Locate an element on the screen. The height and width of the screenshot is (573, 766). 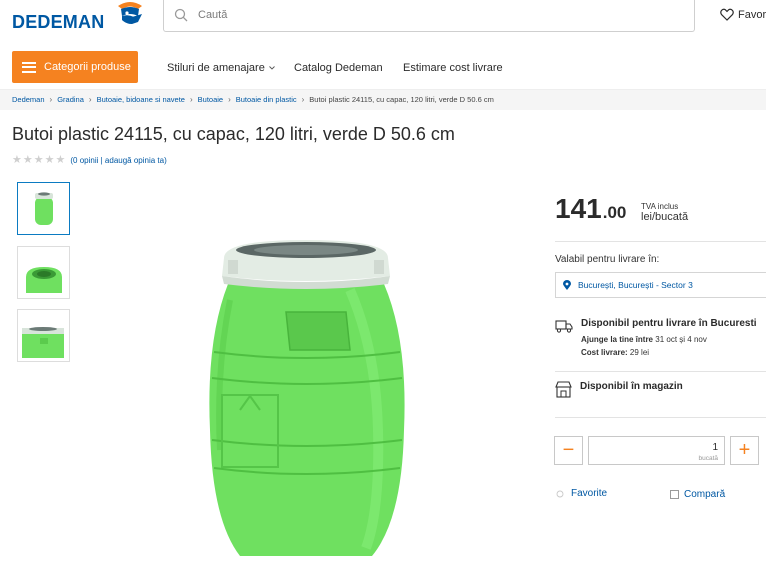
quantity-field: 1 bucată is located at coordinates (656, 450).